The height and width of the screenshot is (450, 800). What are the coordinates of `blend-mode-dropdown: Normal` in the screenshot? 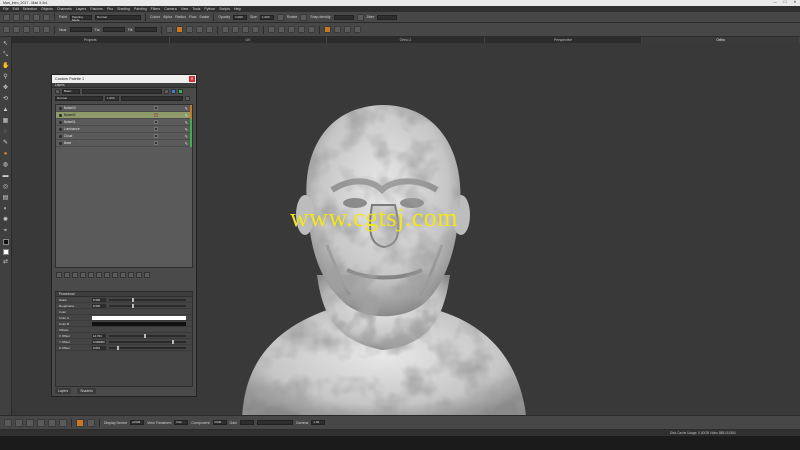 It's located at (79, 98).